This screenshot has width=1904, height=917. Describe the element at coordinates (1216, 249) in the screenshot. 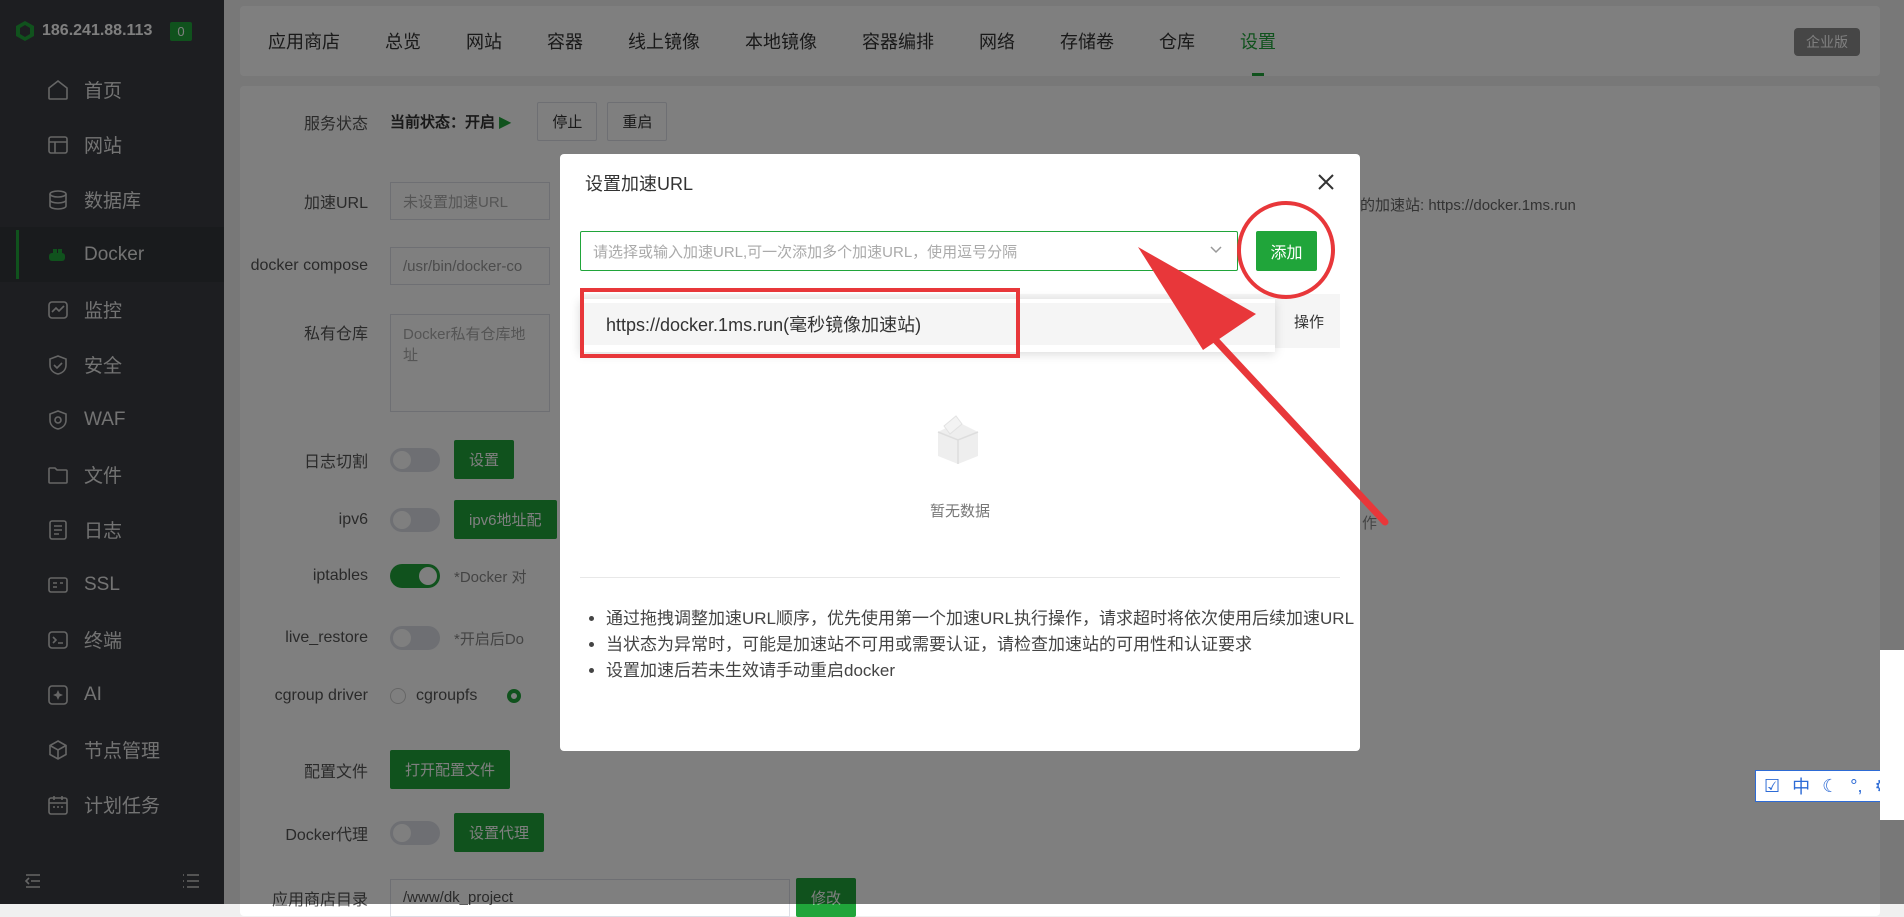

I see `chevron-down-icon` at that location.